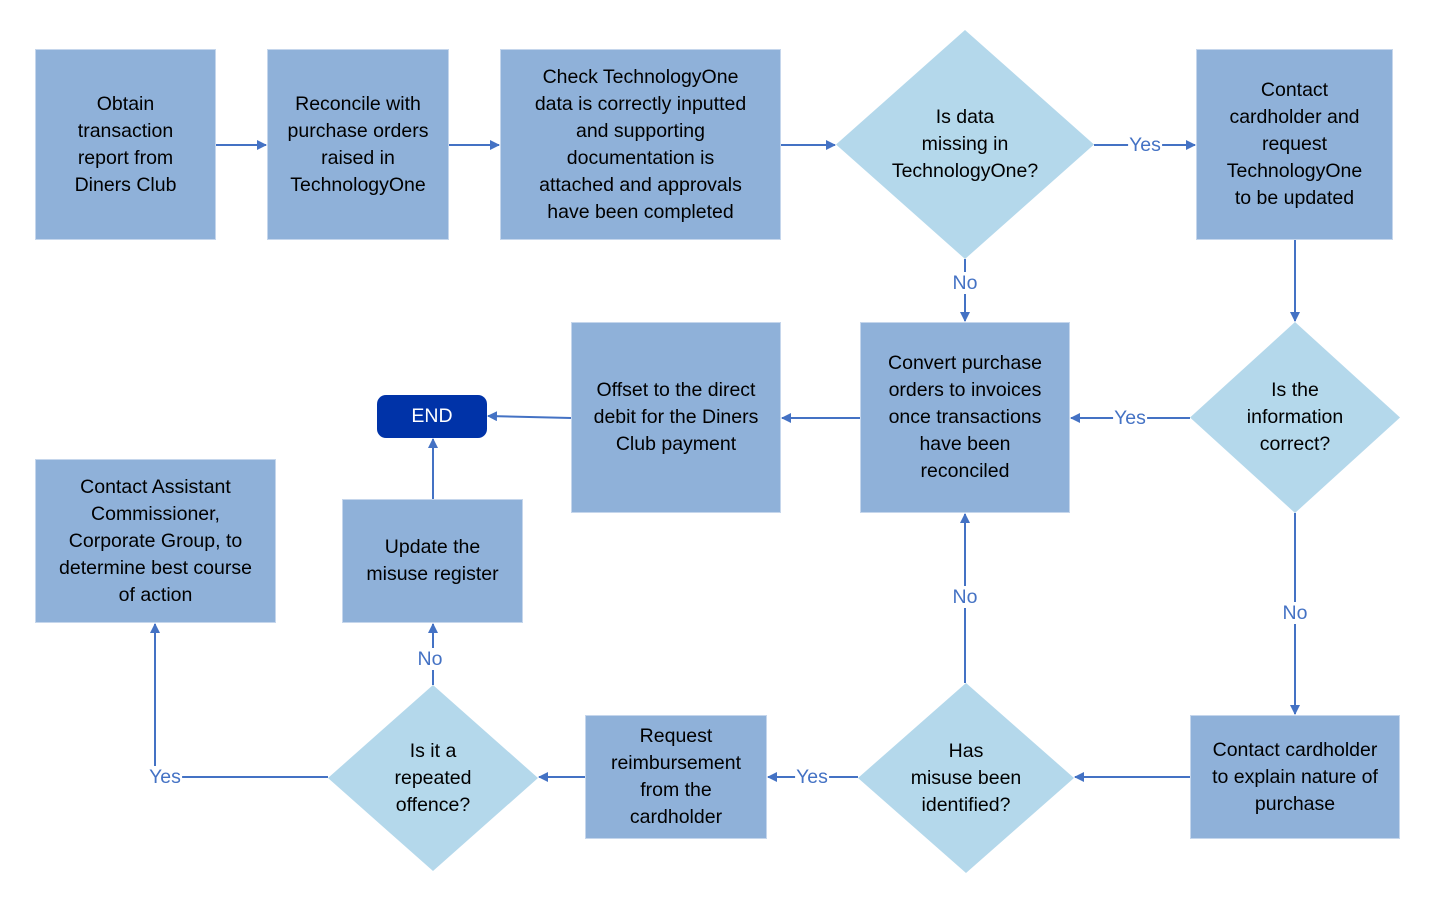 The height and width of the screenshot is (904, 1435). Describe the element at coordinates (432, 561) in the screenshot. I see `process-update-register: Update the misuse register` at that location.